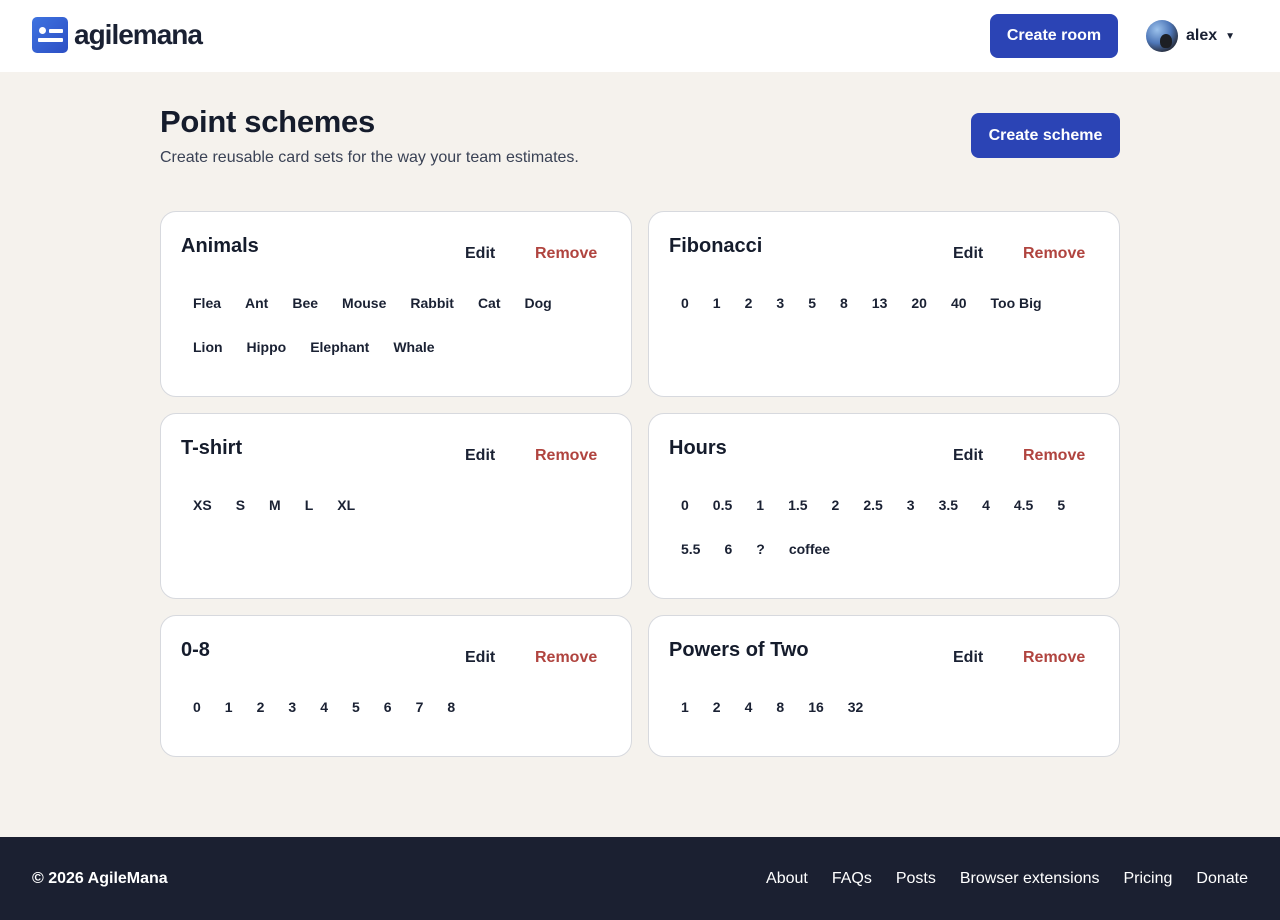  What do you see at coordinates (208, 347) in the screenshot?
I see `scheme-value-chip: Lion` at bounding box center [208, 347].